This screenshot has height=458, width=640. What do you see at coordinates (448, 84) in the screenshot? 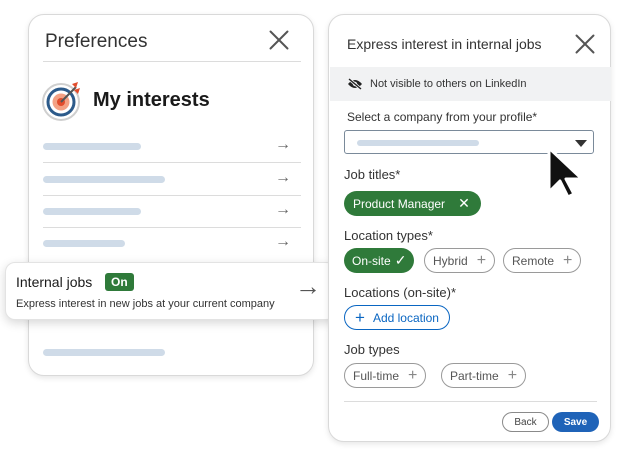
I see `visibility-note: Not visible to others on LinkedIn` at bounding box center [448, 84].